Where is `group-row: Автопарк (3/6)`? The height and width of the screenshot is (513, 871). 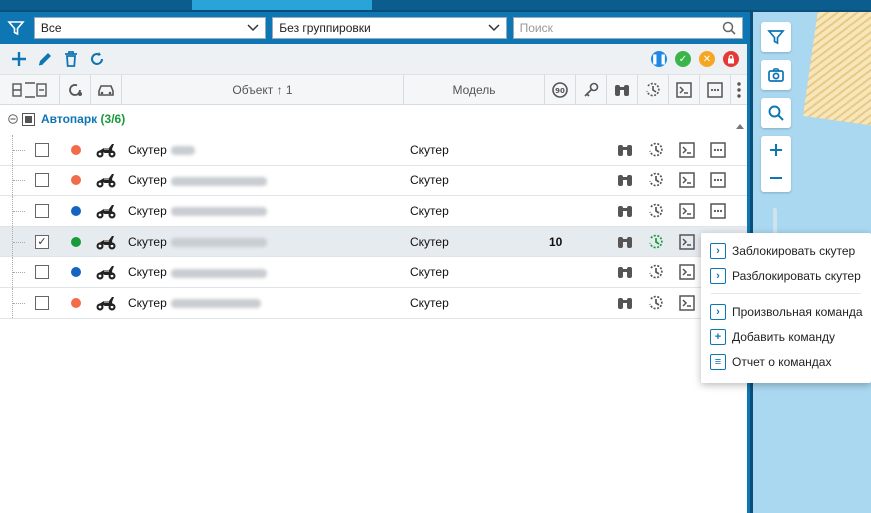 group-row: Автопарк (3/6) is located at coordinates (373, 119).